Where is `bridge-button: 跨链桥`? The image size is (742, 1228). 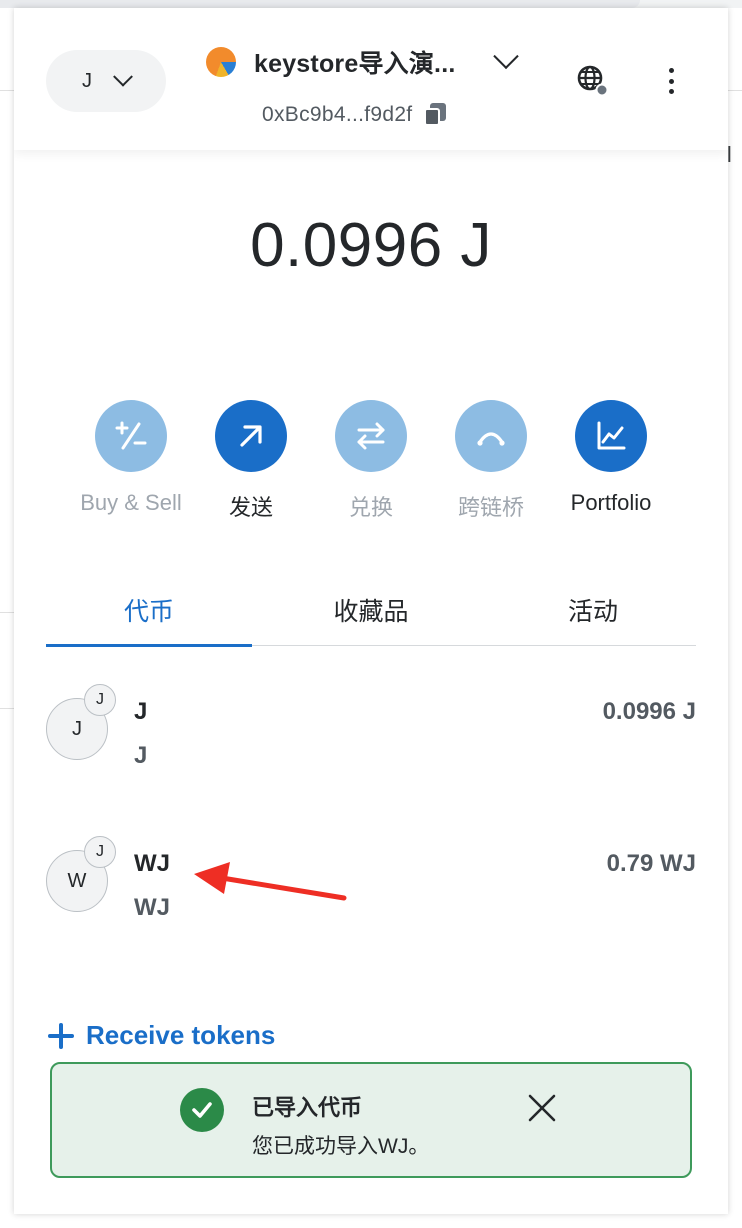 bridge-button: 跨链桥 is located at coordinates (491, 461).